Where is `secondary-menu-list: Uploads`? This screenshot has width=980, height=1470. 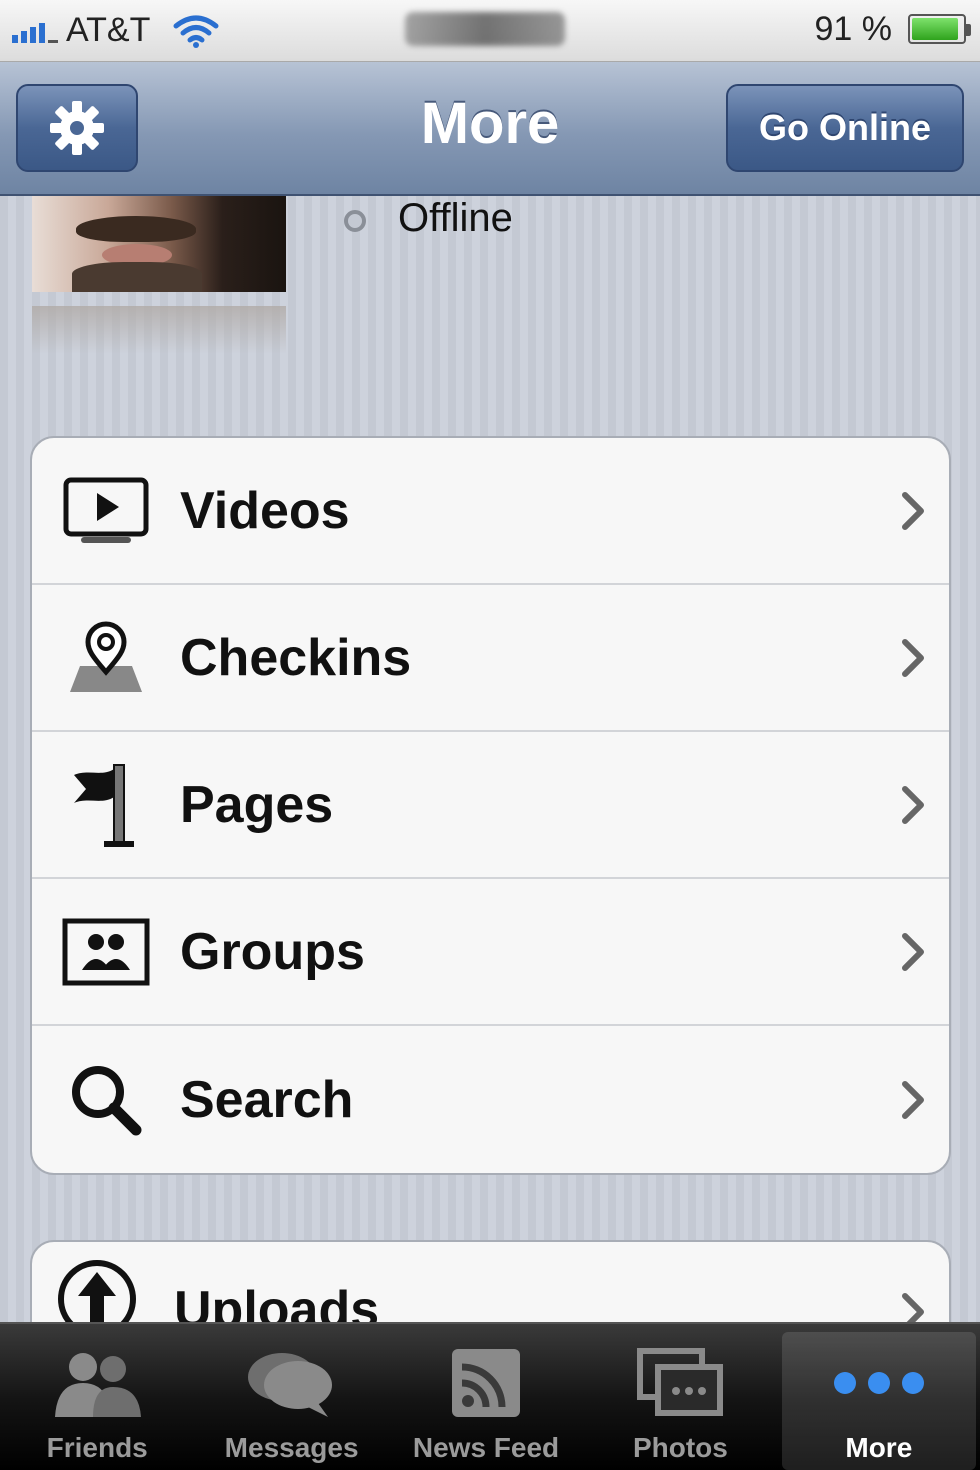 secondary-menu-list: Uploads is located at coordinates (490, 1281).